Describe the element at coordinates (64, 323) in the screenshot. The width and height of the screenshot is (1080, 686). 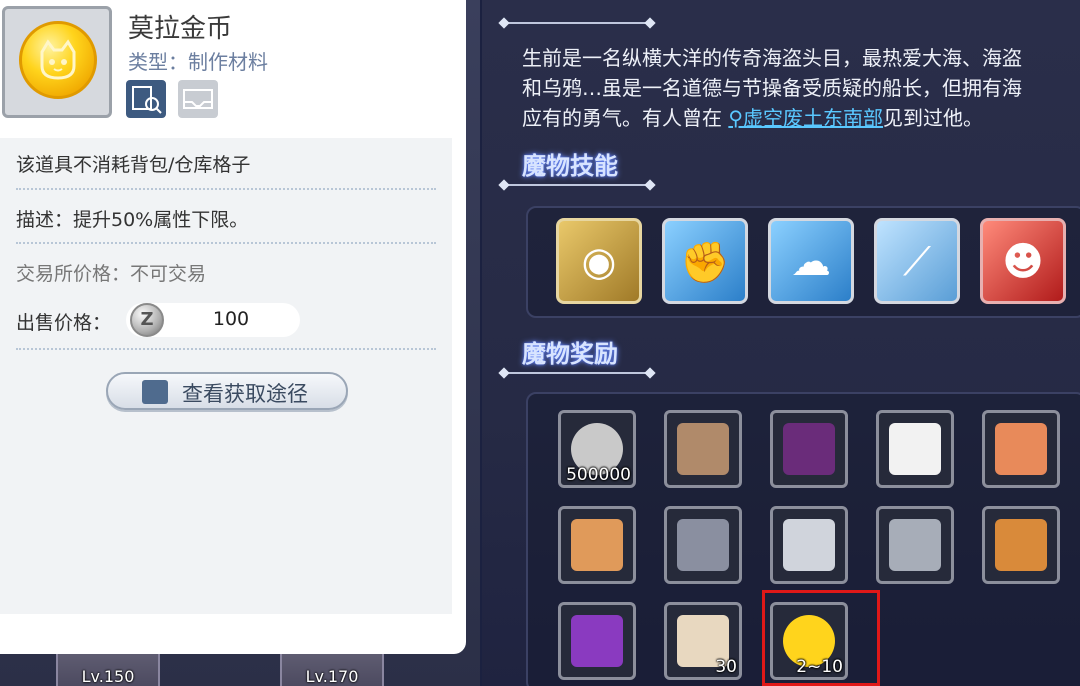
I see `sell-price-label: 出售价格：` at that location.